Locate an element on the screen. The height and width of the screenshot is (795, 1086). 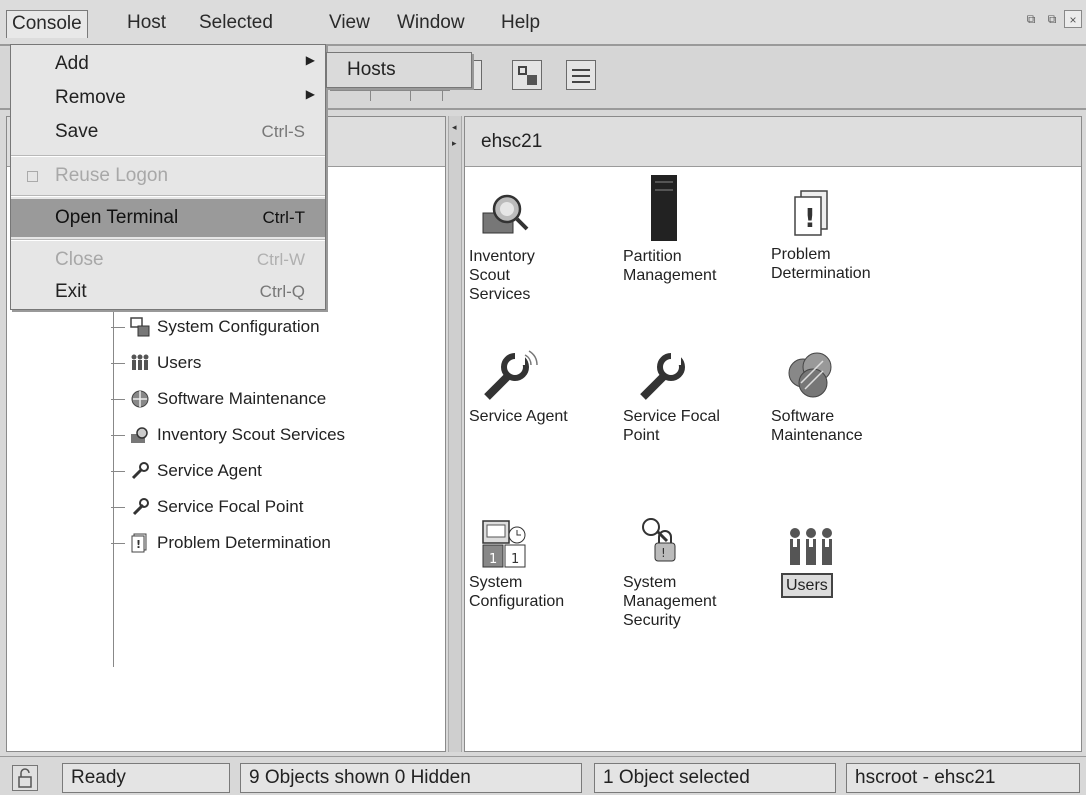
panel-splitter: ◂ ▸ is located at coordinates (455, 434).